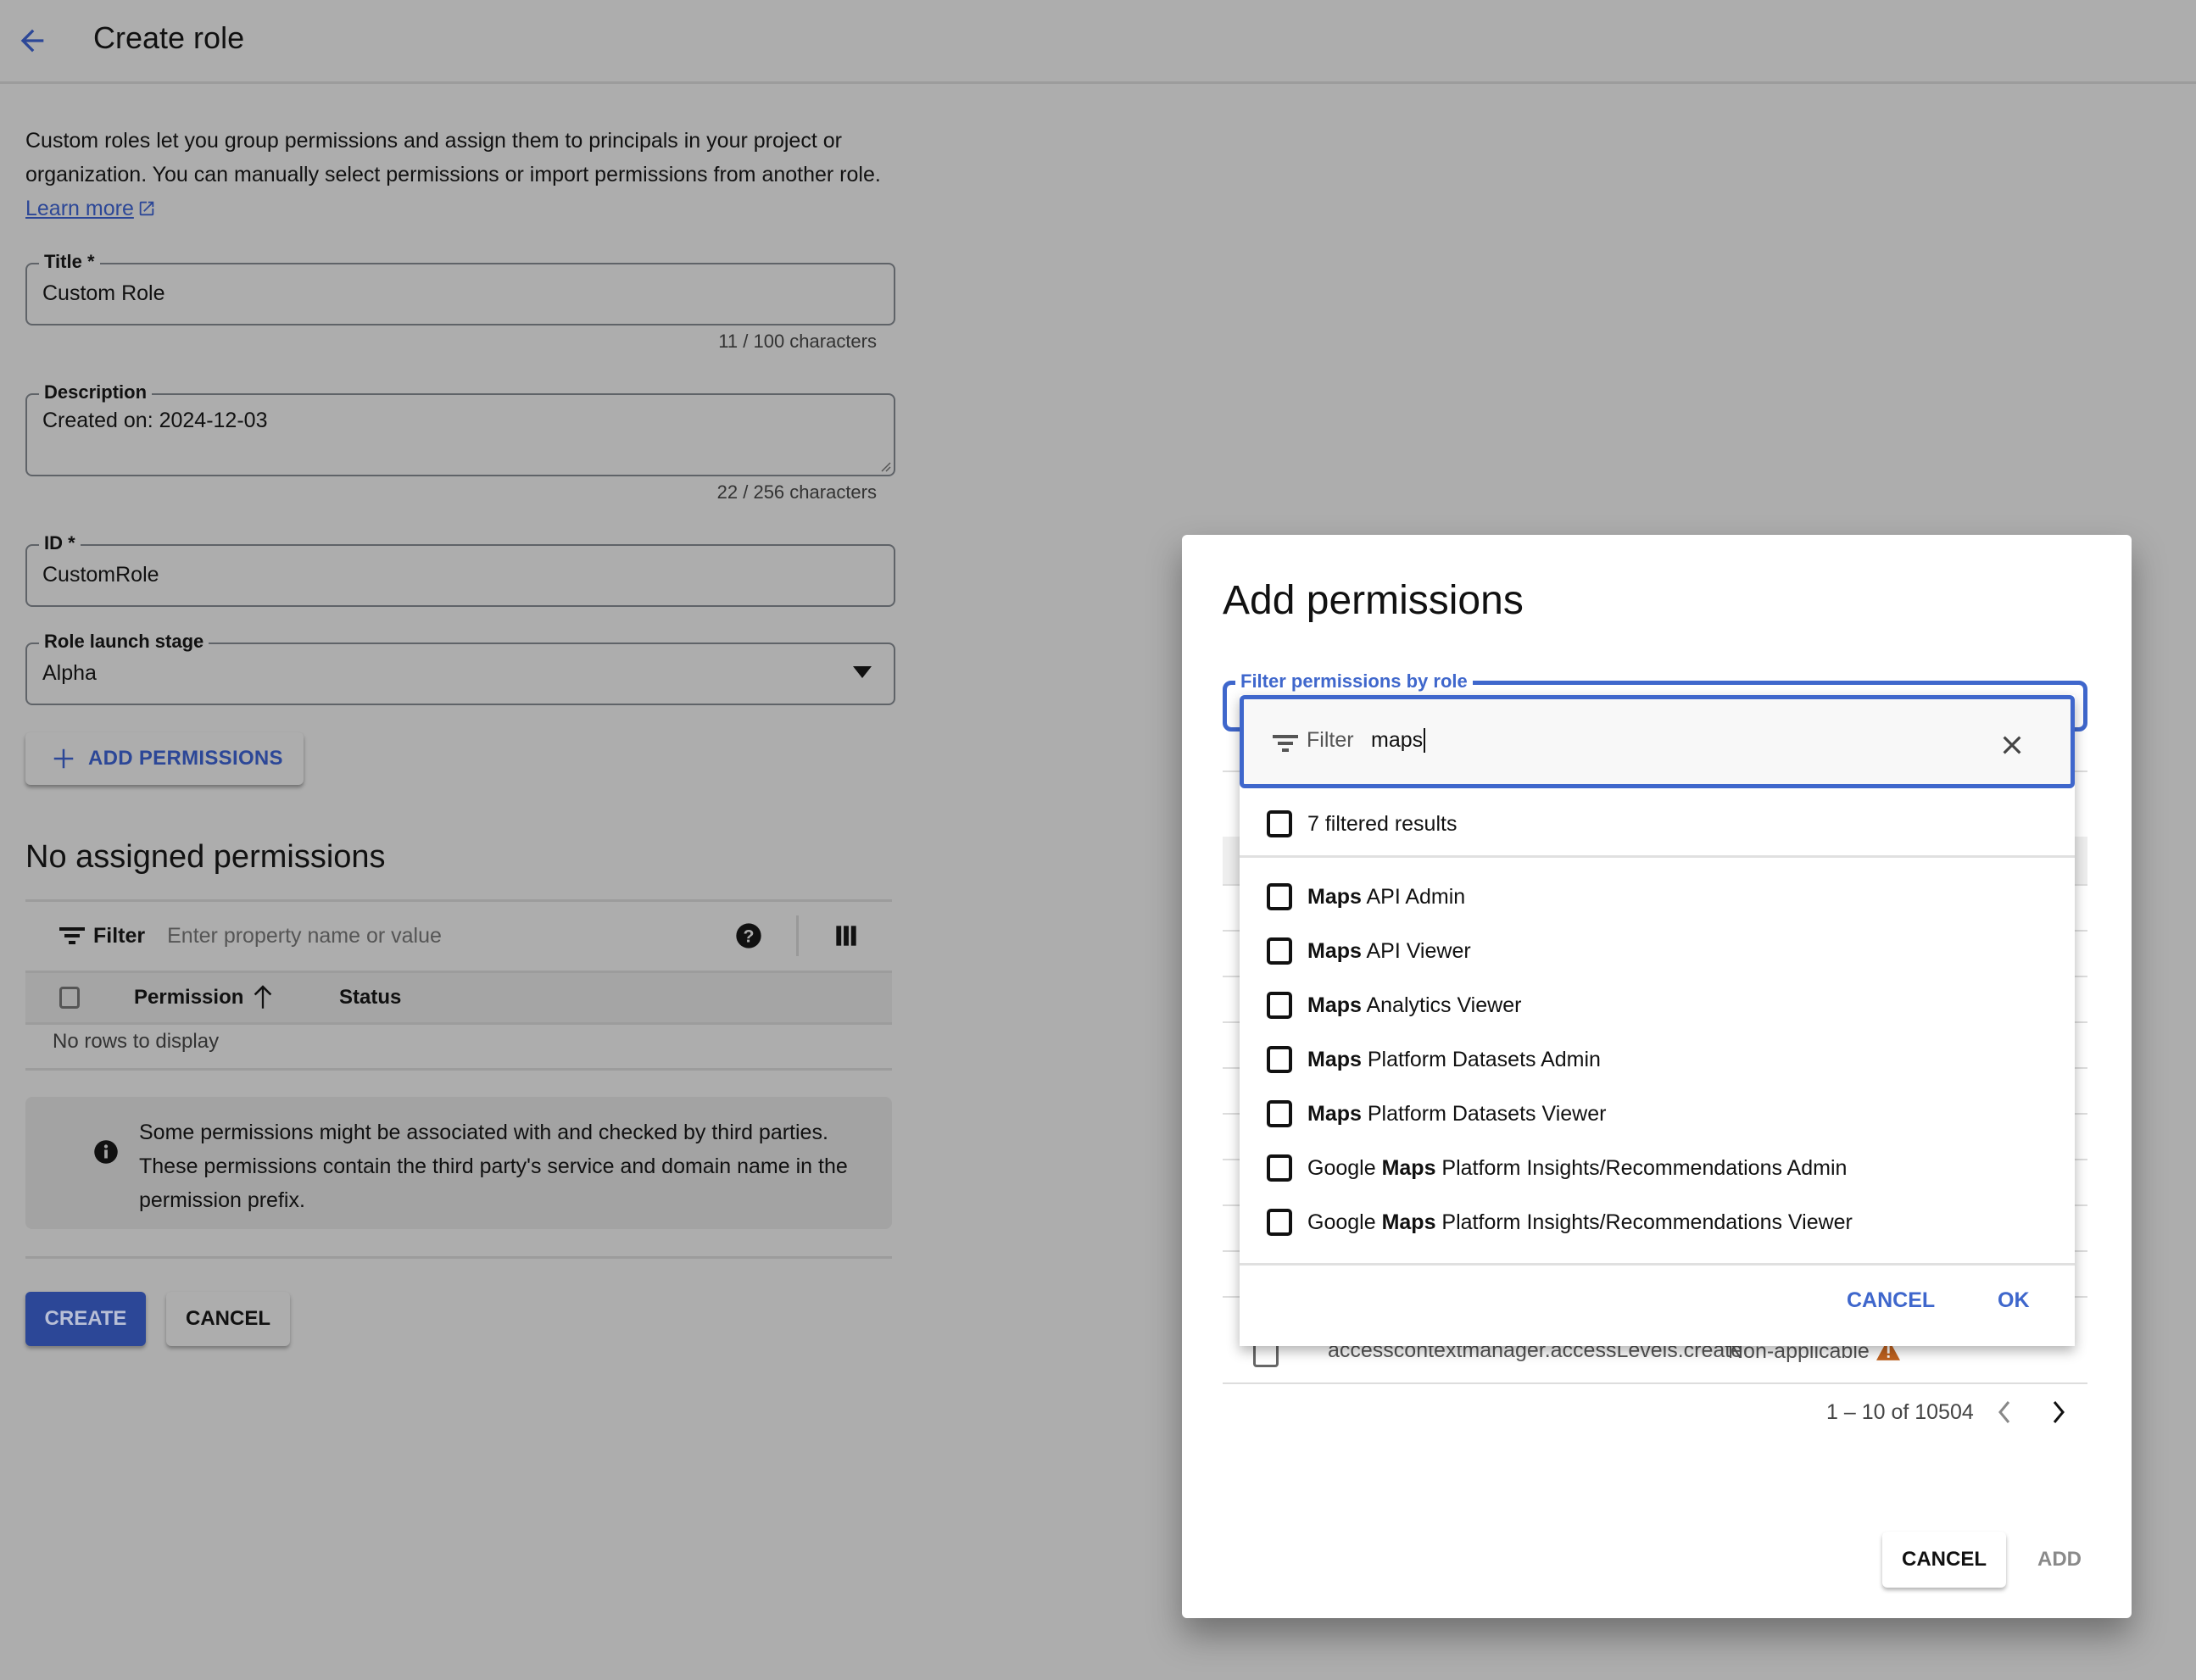 The width and height of the screenshot is (2196, 1680). What do you see at coordinates (1655, 1383) in the screenshot?
I see `table-row-divider` at bounding box center [1655, 1383].